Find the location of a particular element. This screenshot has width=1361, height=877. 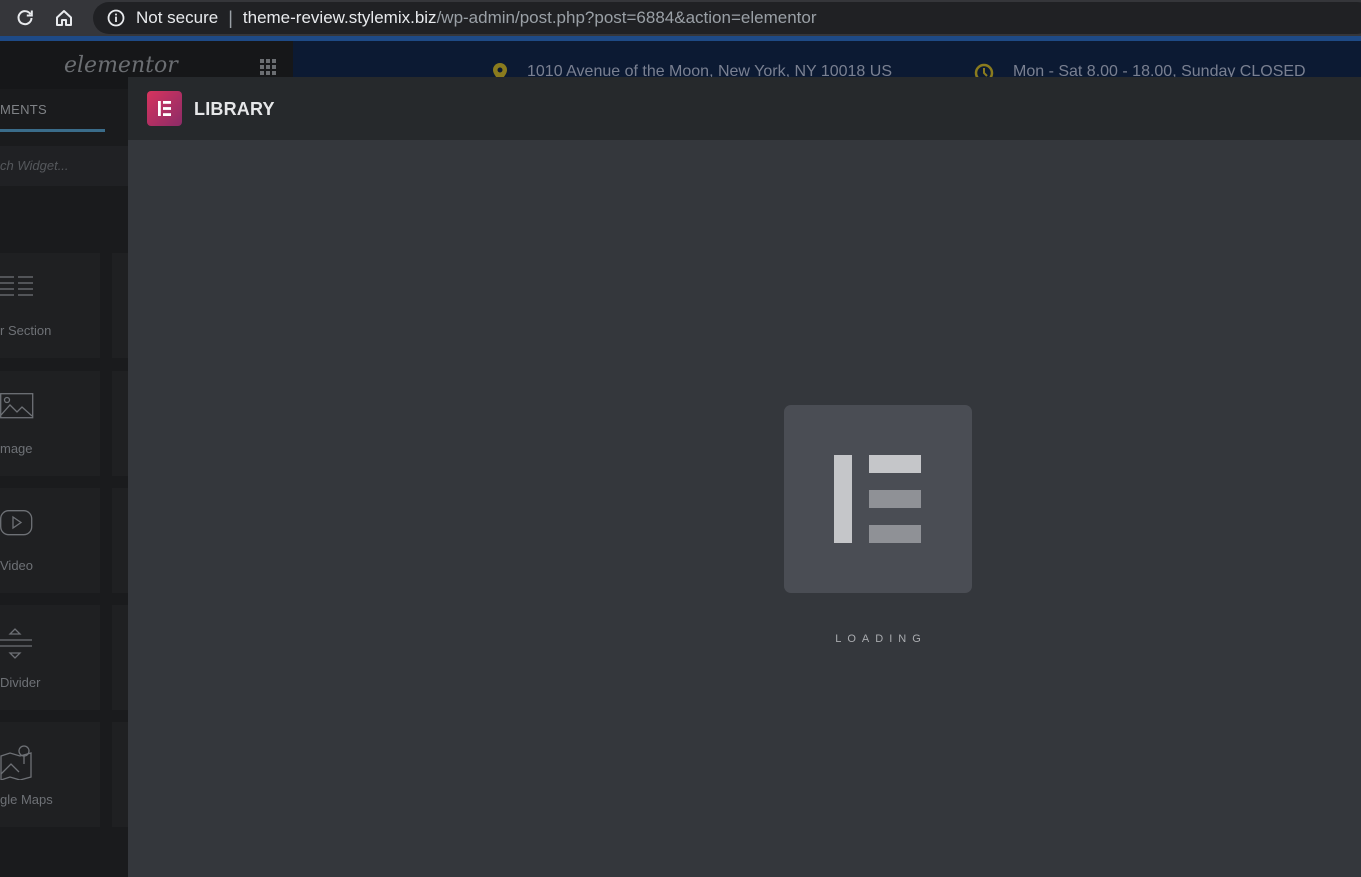

site-hours: Mon - Sat 8.00 - 18.00, Sunday CLOSED is located at coordinates (1159, 70).